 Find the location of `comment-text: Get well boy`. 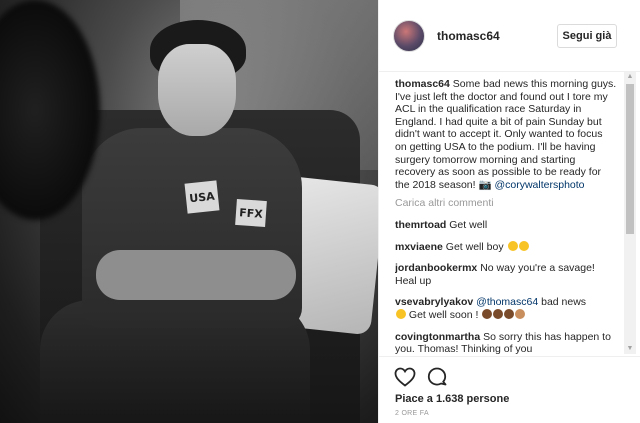

comment-text: Get well boy is located at coordinates (476, 246).